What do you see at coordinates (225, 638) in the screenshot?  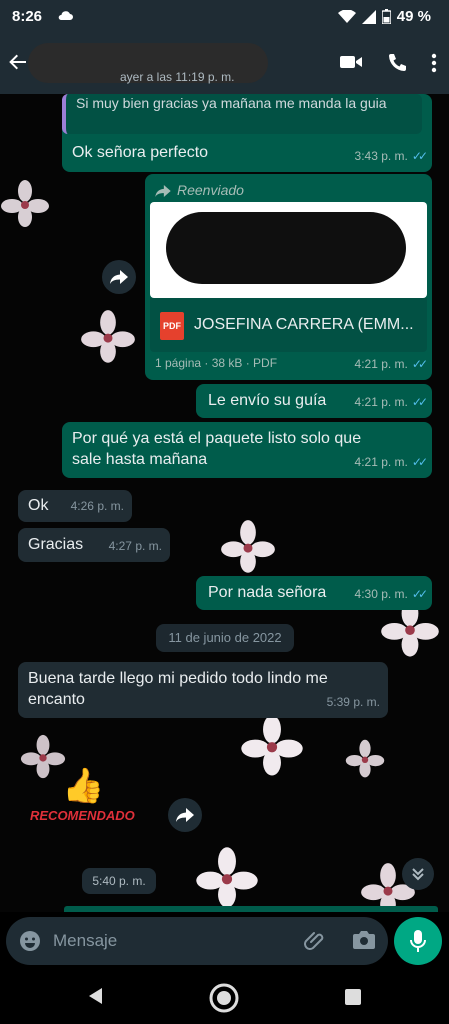 I see `date-separator: 11 de junio de 2022` at bounding box center [225, 638].